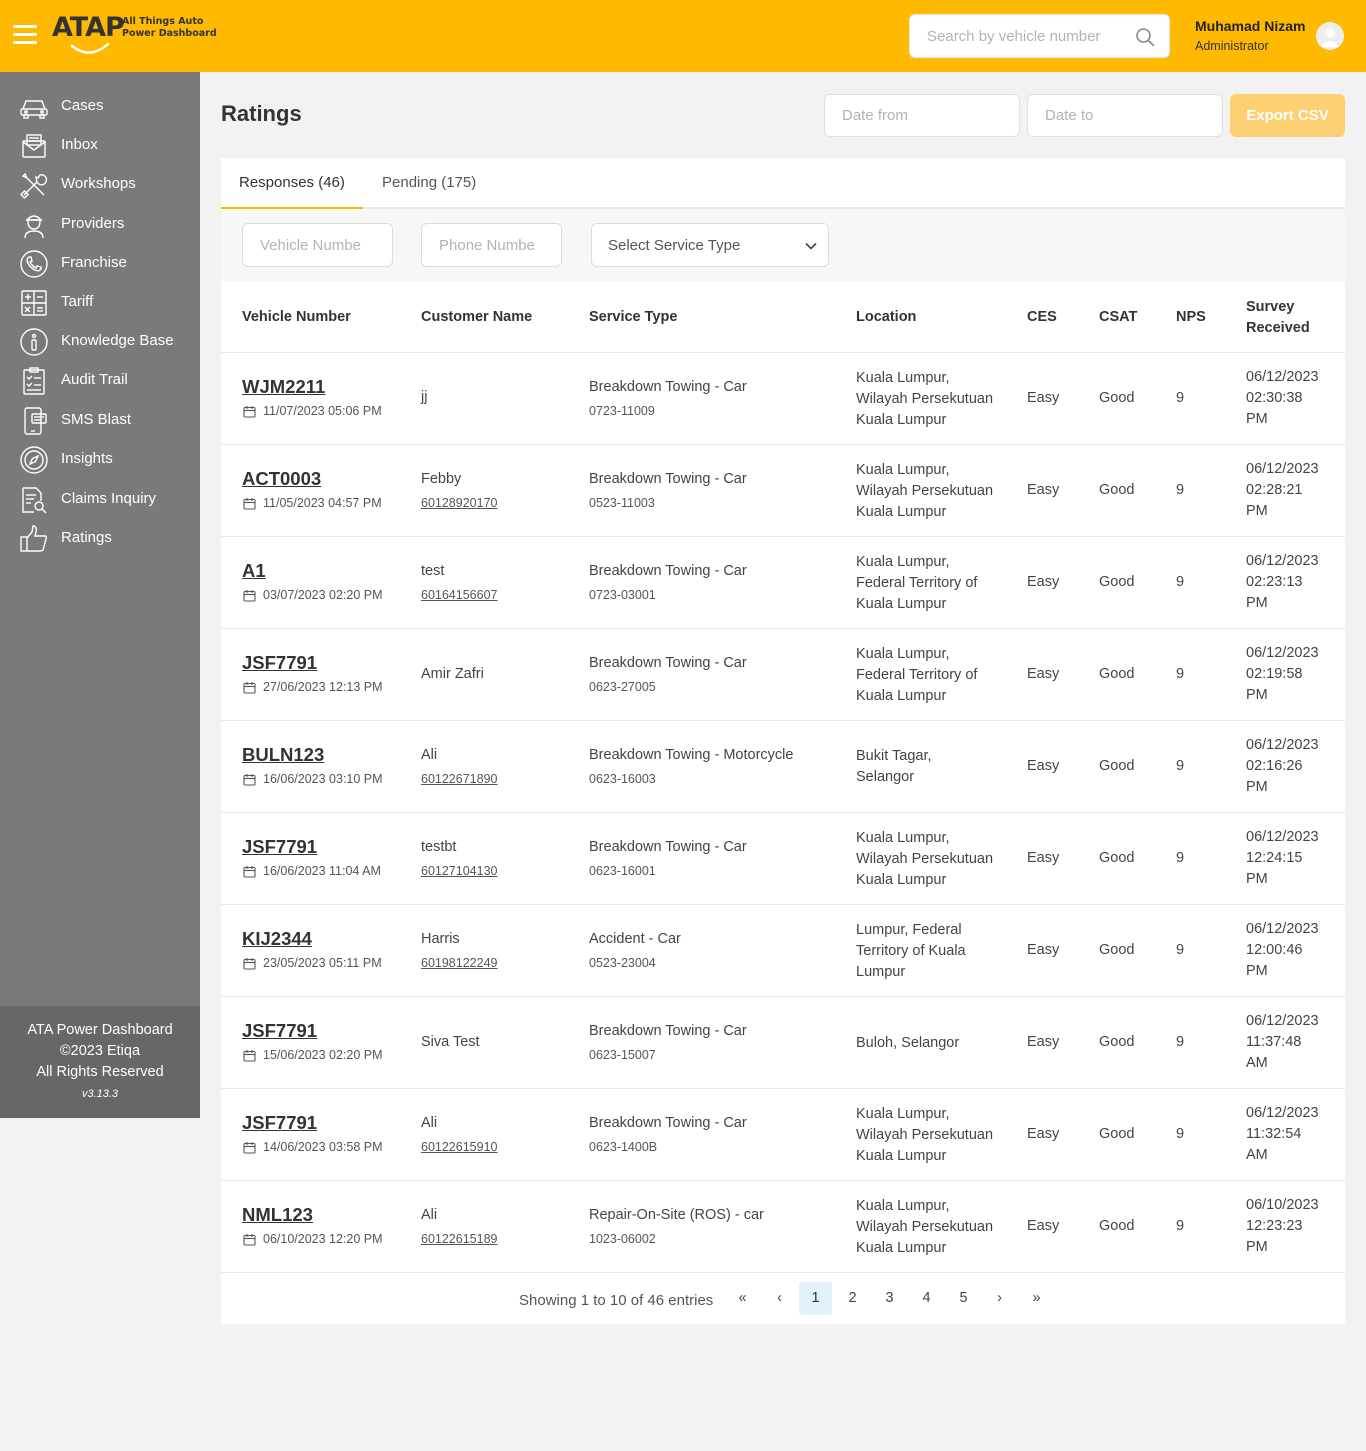 This screenshot has height=1451, width=1366. I want to click on sidebar-item-providers: Providers, so click(100, 224).